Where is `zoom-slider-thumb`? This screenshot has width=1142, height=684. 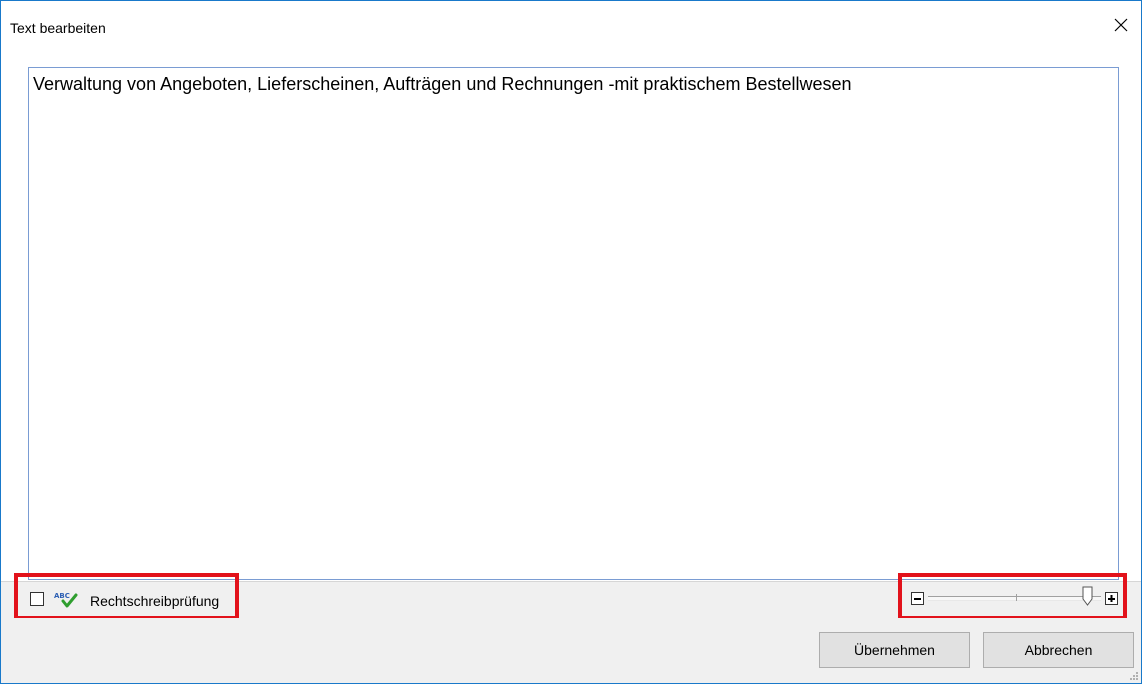 zoom-slider-thumb is located at coordinates (1087, 596).